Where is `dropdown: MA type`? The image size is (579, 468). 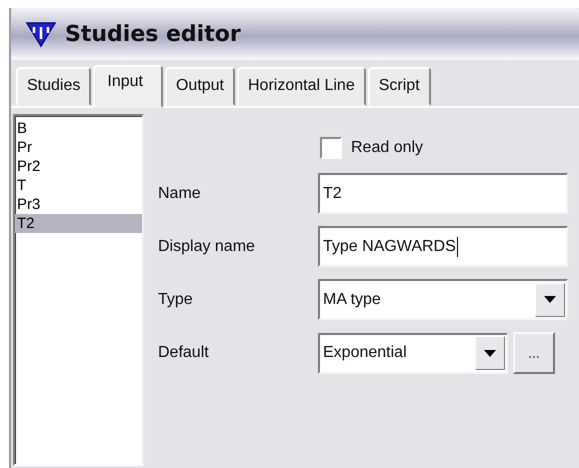
dropdown: MA type is located at coordinates (443, 299).